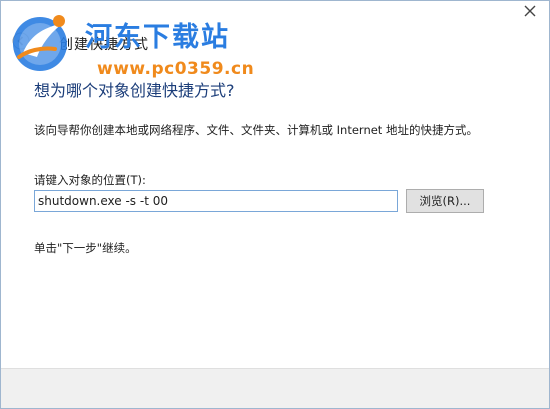  I want to click on close-button, so click(530, 11).